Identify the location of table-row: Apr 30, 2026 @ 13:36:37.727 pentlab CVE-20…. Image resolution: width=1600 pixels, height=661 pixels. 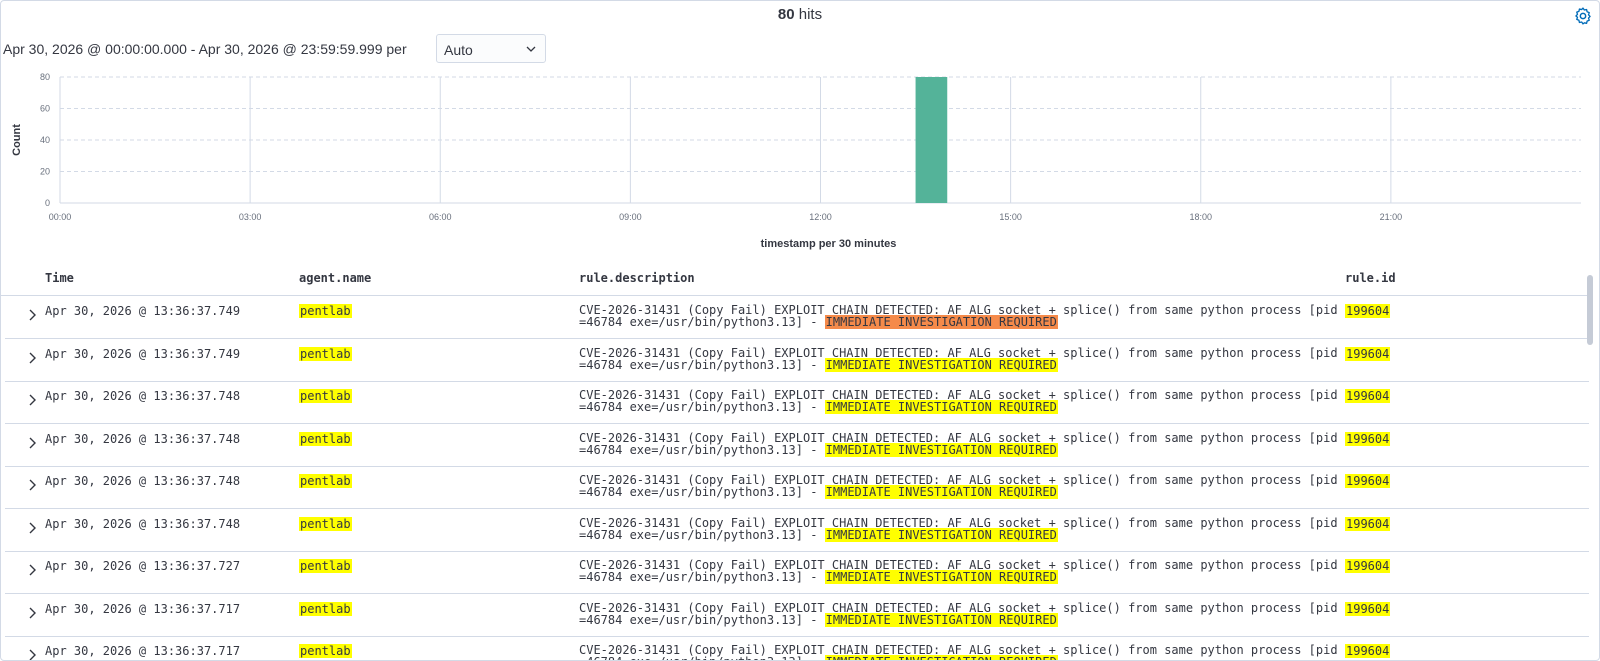
(797, 572).